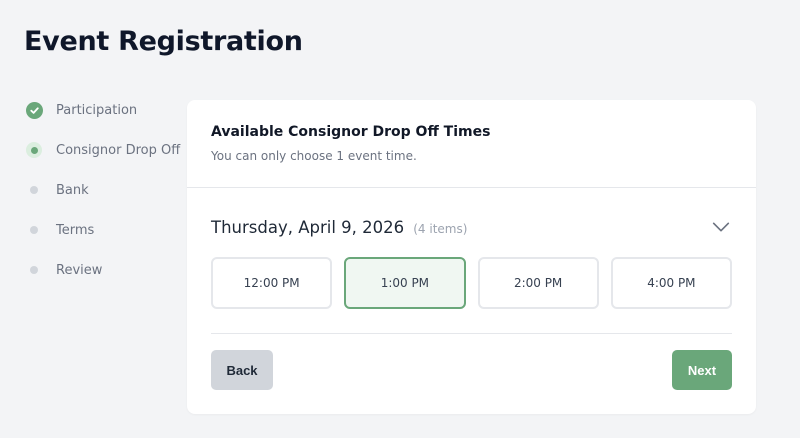 This screenshot has height=438, width=800. Describe the element at coordinates (104, 190) in the screenshot. I see `step-bank: Bank` at that location.